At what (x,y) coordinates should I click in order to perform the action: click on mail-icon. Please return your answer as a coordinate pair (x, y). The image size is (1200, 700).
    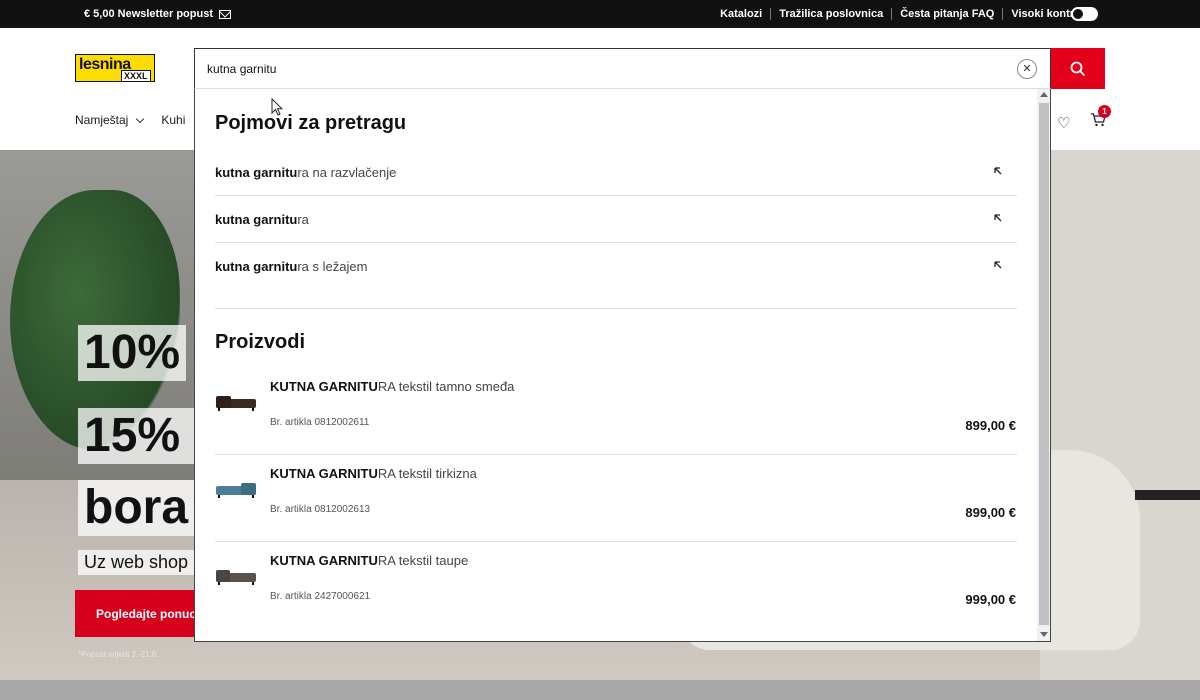
    Looking at the image, I should click on (225, 14).